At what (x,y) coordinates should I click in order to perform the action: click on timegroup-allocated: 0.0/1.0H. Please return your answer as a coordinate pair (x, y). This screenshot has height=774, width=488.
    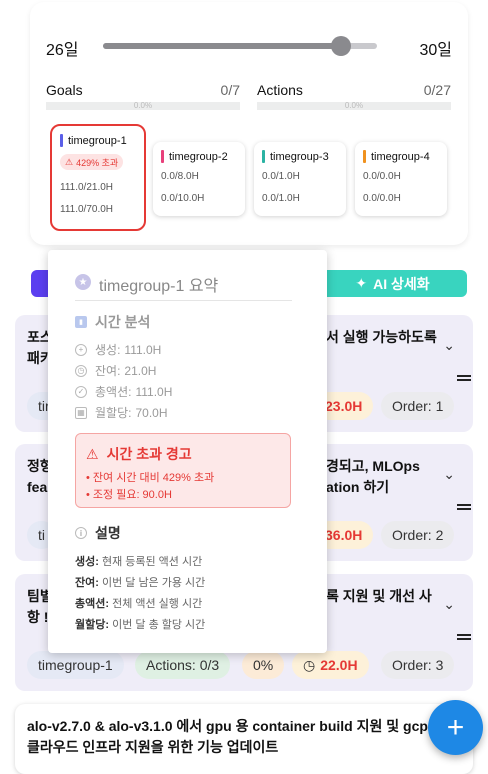
    Looking at the image, I should click on (281, 198).